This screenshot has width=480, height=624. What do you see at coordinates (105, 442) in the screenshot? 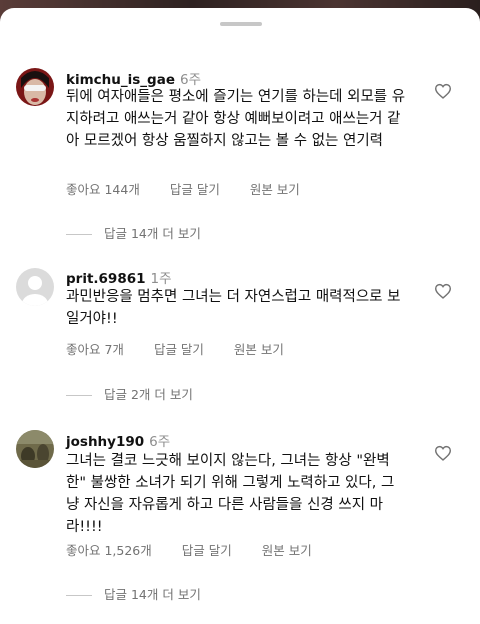
I see `username-text: joshhy190` at bounding box center [105, 442].